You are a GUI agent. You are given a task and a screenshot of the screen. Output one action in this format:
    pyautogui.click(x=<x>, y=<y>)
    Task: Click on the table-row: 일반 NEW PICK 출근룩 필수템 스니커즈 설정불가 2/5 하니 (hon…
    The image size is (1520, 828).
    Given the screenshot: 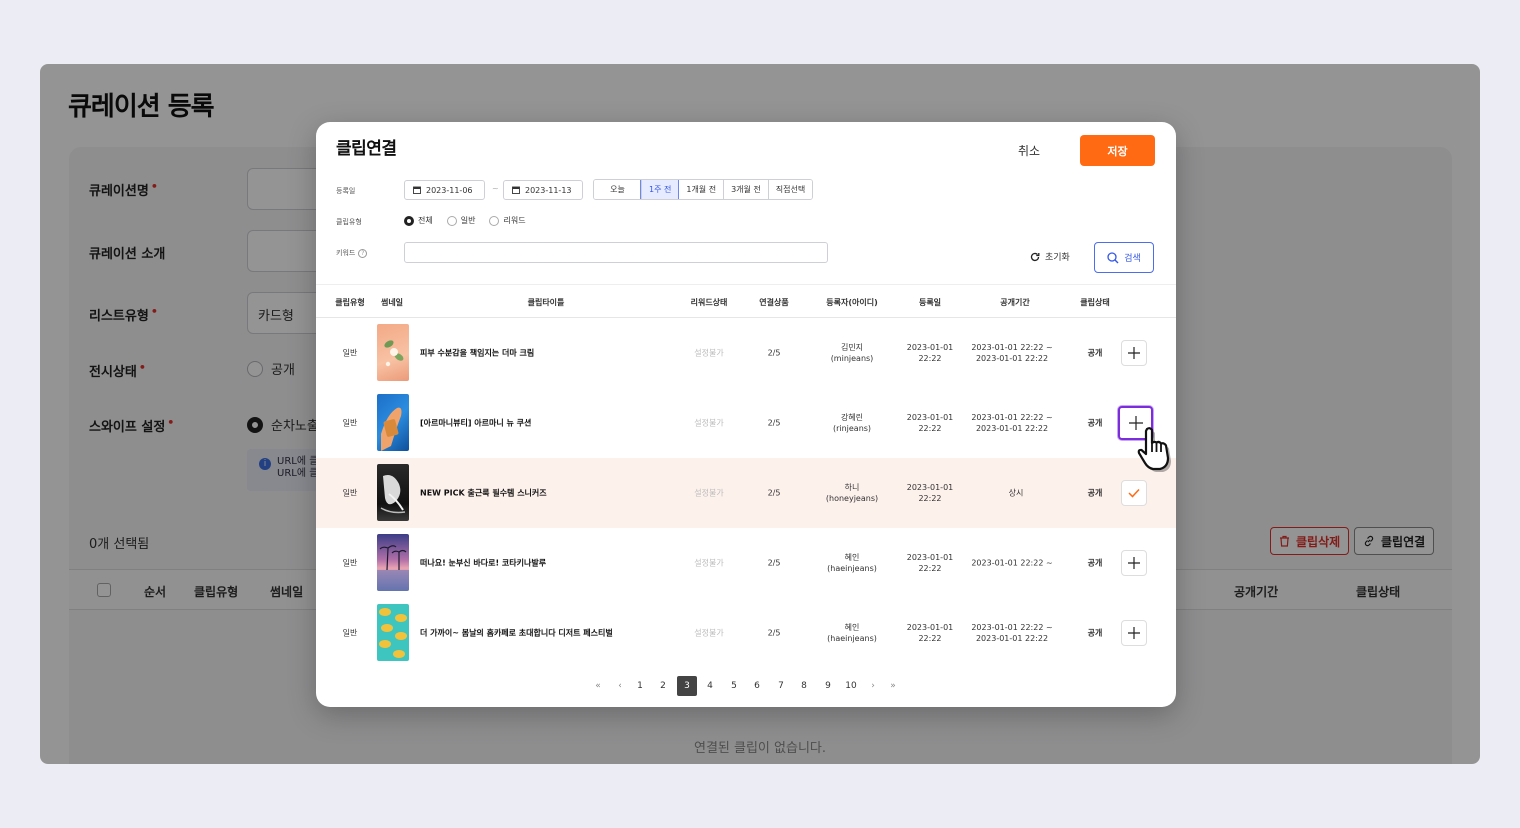 What is the action you would take?
    pyautogui.click(x=746, y=493)
    